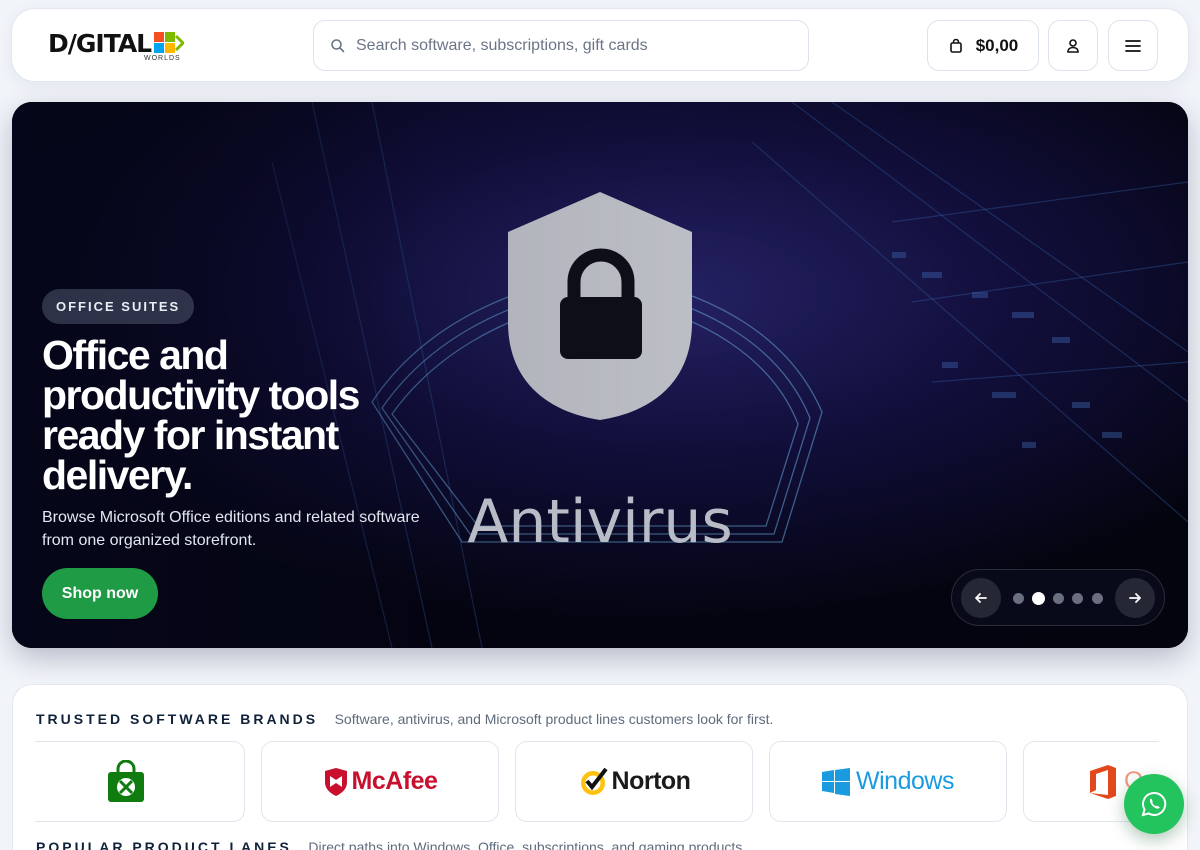 This screenshot has width=1200, height=850. I want to click on brand-carousel: McAfee Norton Windows O, so click(597, 782).